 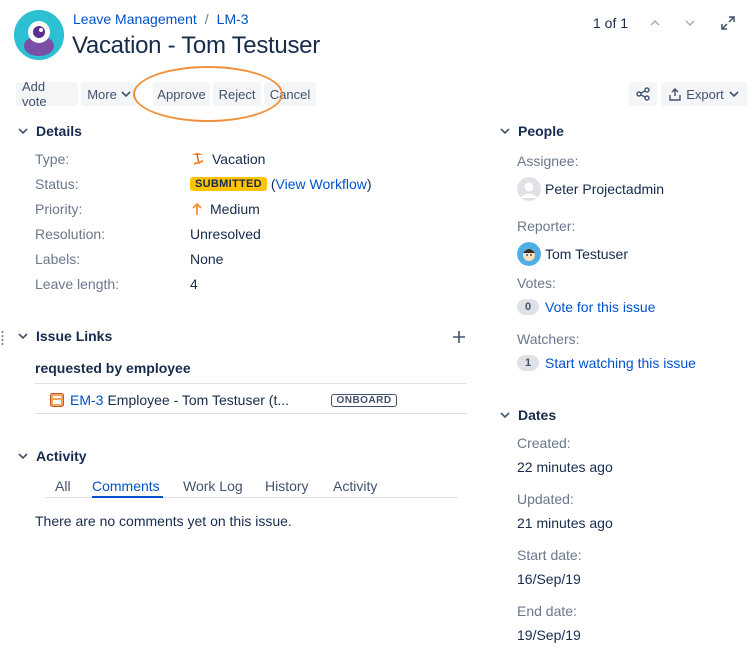 I want to click on tab-comments: Comments, so click(x=126, y=486).